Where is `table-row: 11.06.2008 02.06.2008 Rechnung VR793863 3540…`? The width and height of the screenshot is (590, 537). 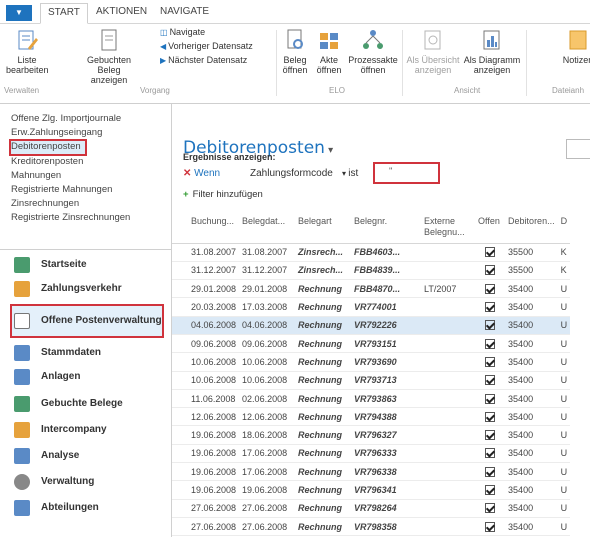
table-row: 11.06.2008 02.06.2008 Rechnung VR793863 3540… is located at coordinates (371, 399).